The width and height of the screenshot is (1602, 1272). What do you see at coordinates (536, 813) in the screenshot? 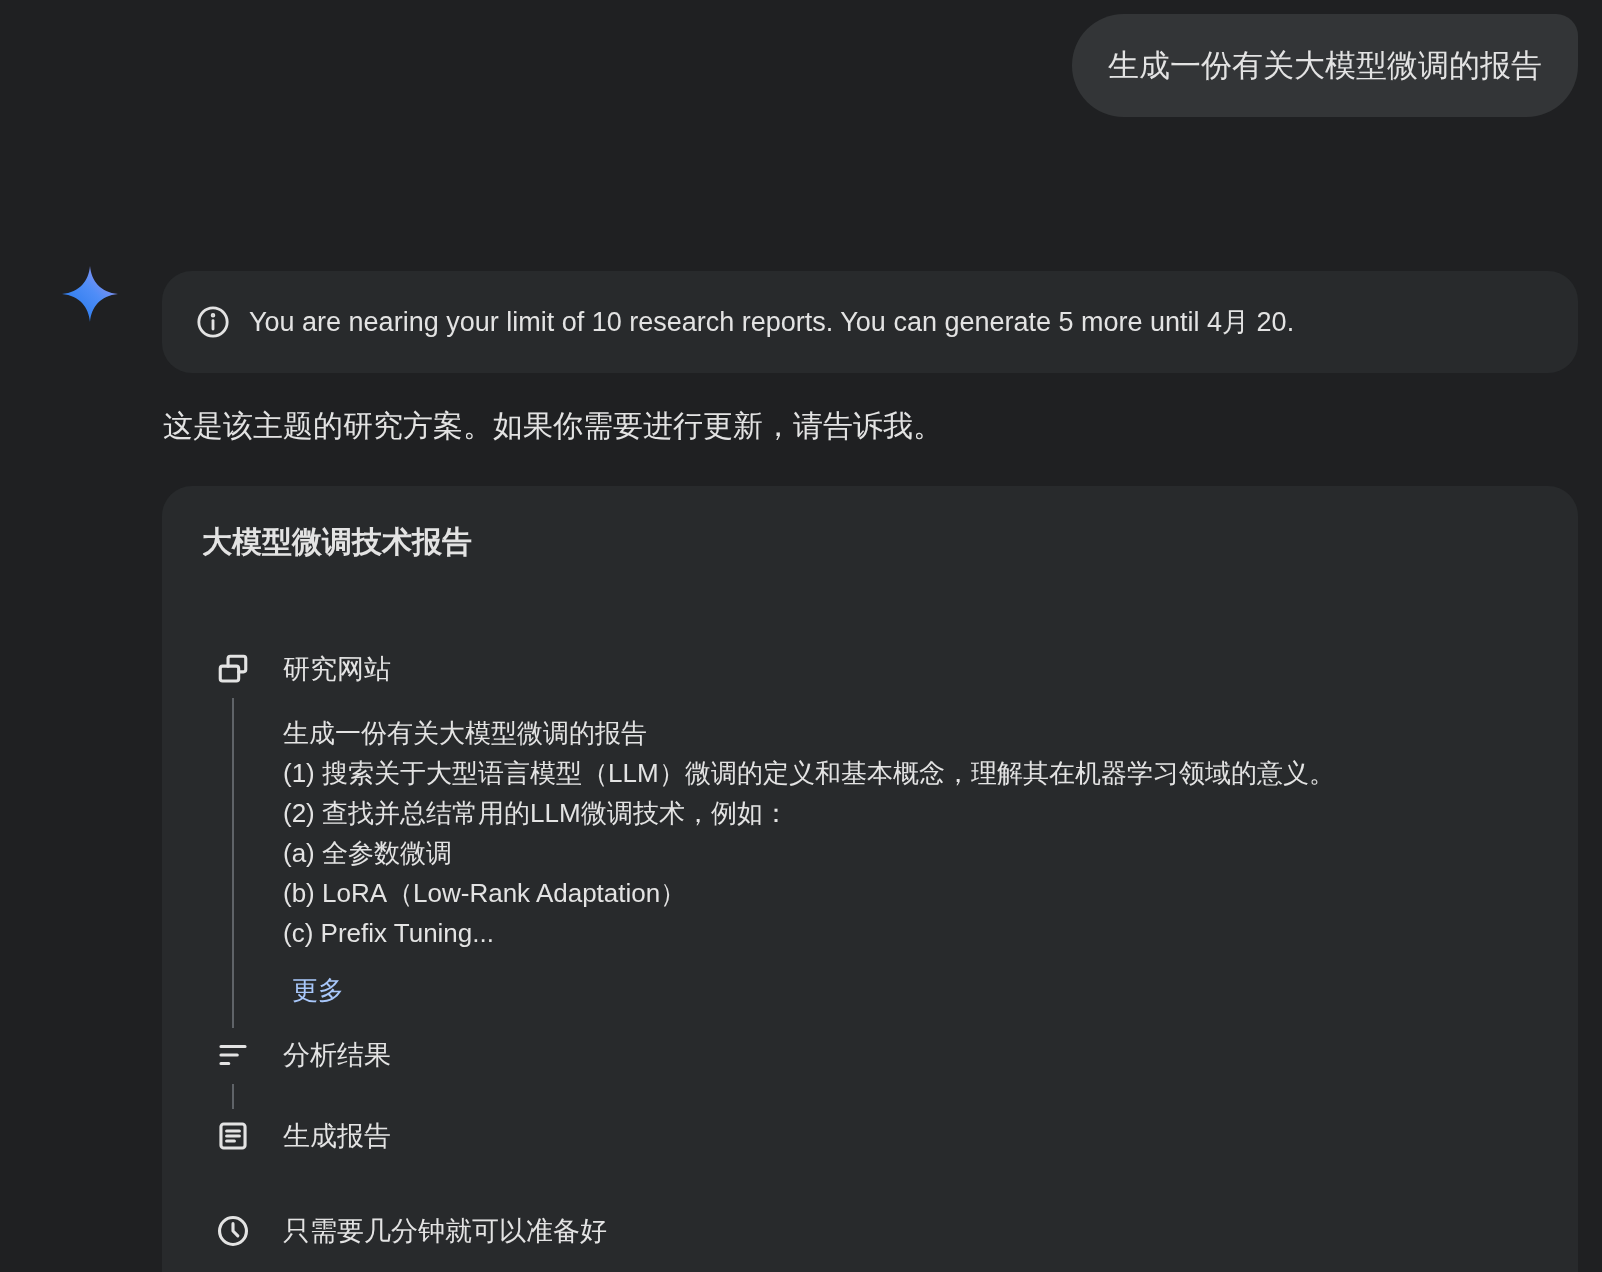
I see `step-detail-line: (2) 查找并总结常用的LLM微调技术，例如：` at bounding box center [536, 813].